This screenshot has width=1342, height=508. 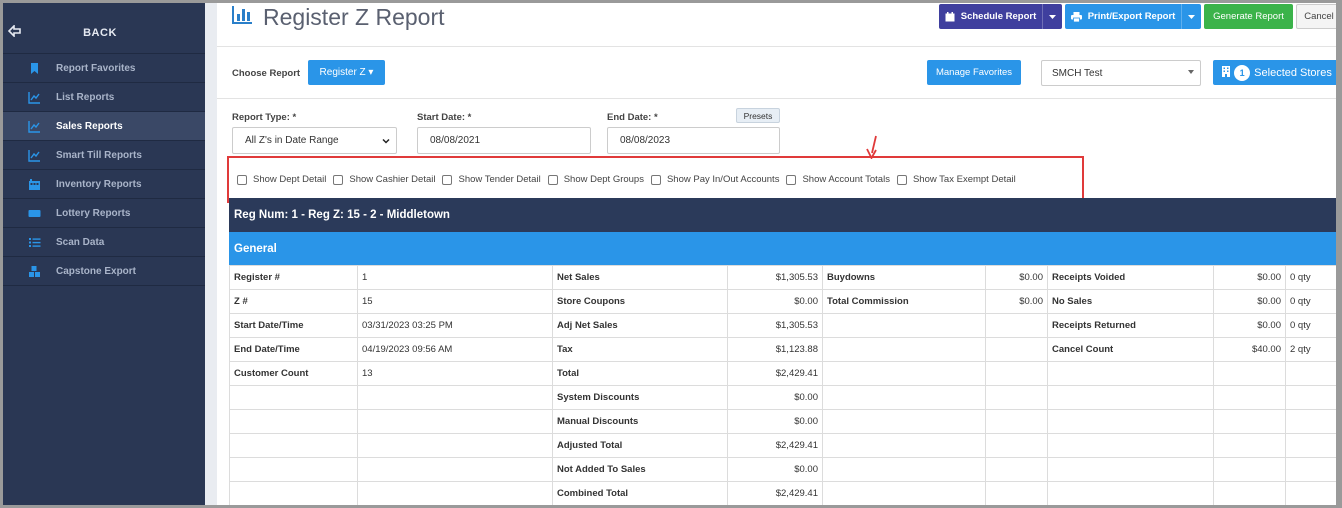 I want to click on checkbox-label: Show Account Totals, so click(x=846, y=179).